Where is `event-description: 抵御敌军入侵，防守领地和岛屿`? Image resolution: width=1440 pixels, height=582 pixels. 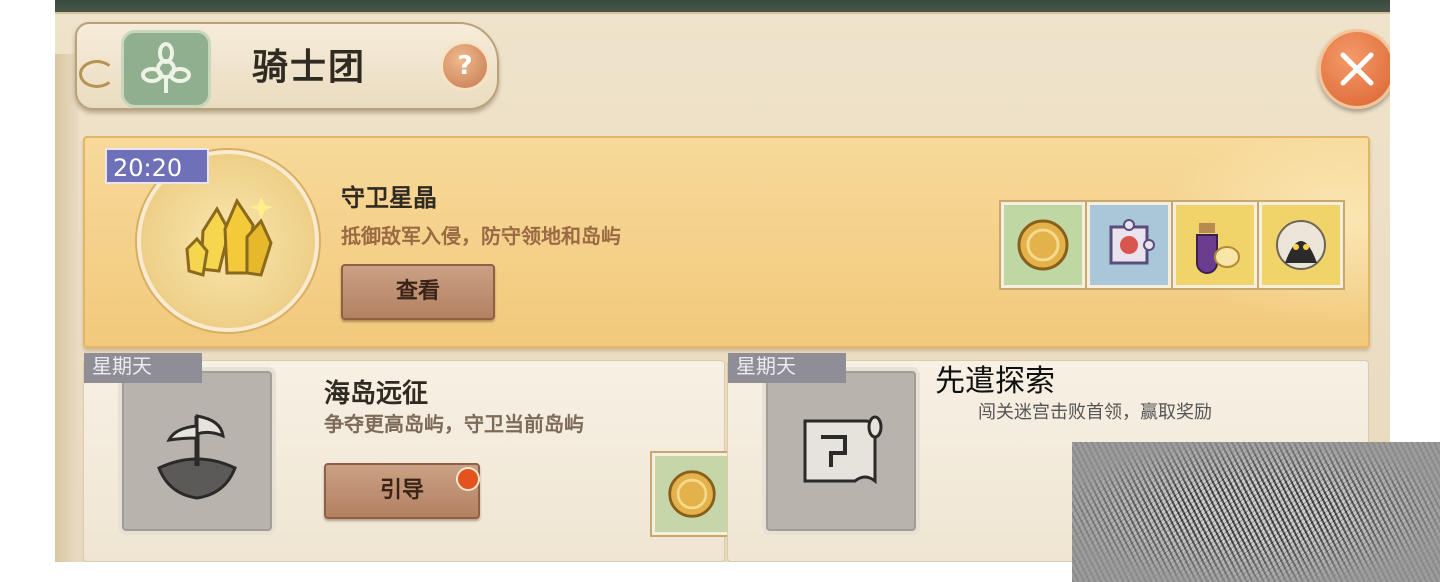
event-description: 抵御敌军入侵，防守领地和岛屿 is located at coordinates (481, 236).